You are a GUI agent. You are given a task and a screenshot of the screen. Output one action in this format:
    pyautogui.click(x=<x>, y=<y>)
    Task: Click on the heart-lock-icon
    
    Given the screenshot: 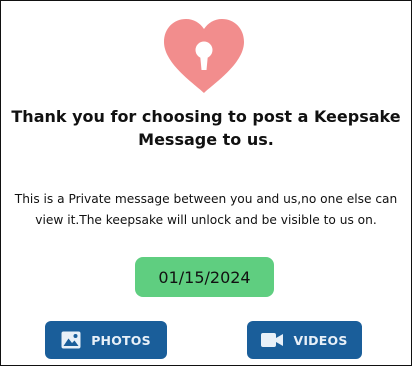 What is the action you would take?
    pyautogui.click(x=204, y=56)
    